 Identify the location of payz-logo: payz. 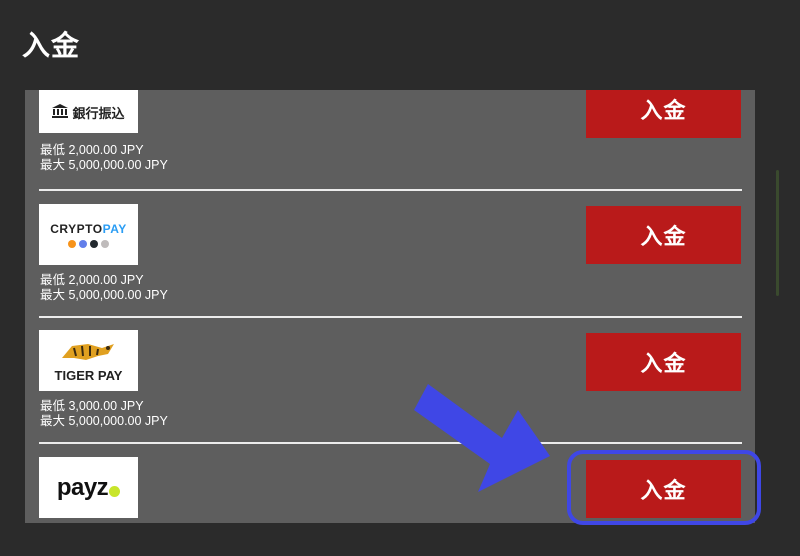
(88, 487).